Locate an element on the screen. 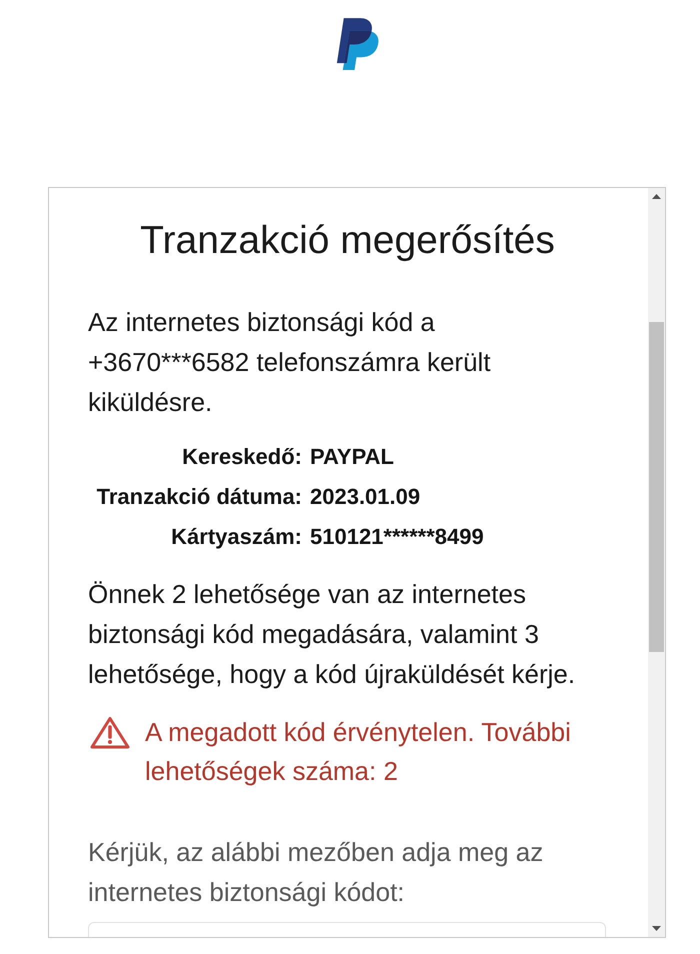 This screenshot has height=954, width=700. error-message: A megadott kód érvénytelen. További lehetőségek száma: 2 is located at coordinates (358, 752).